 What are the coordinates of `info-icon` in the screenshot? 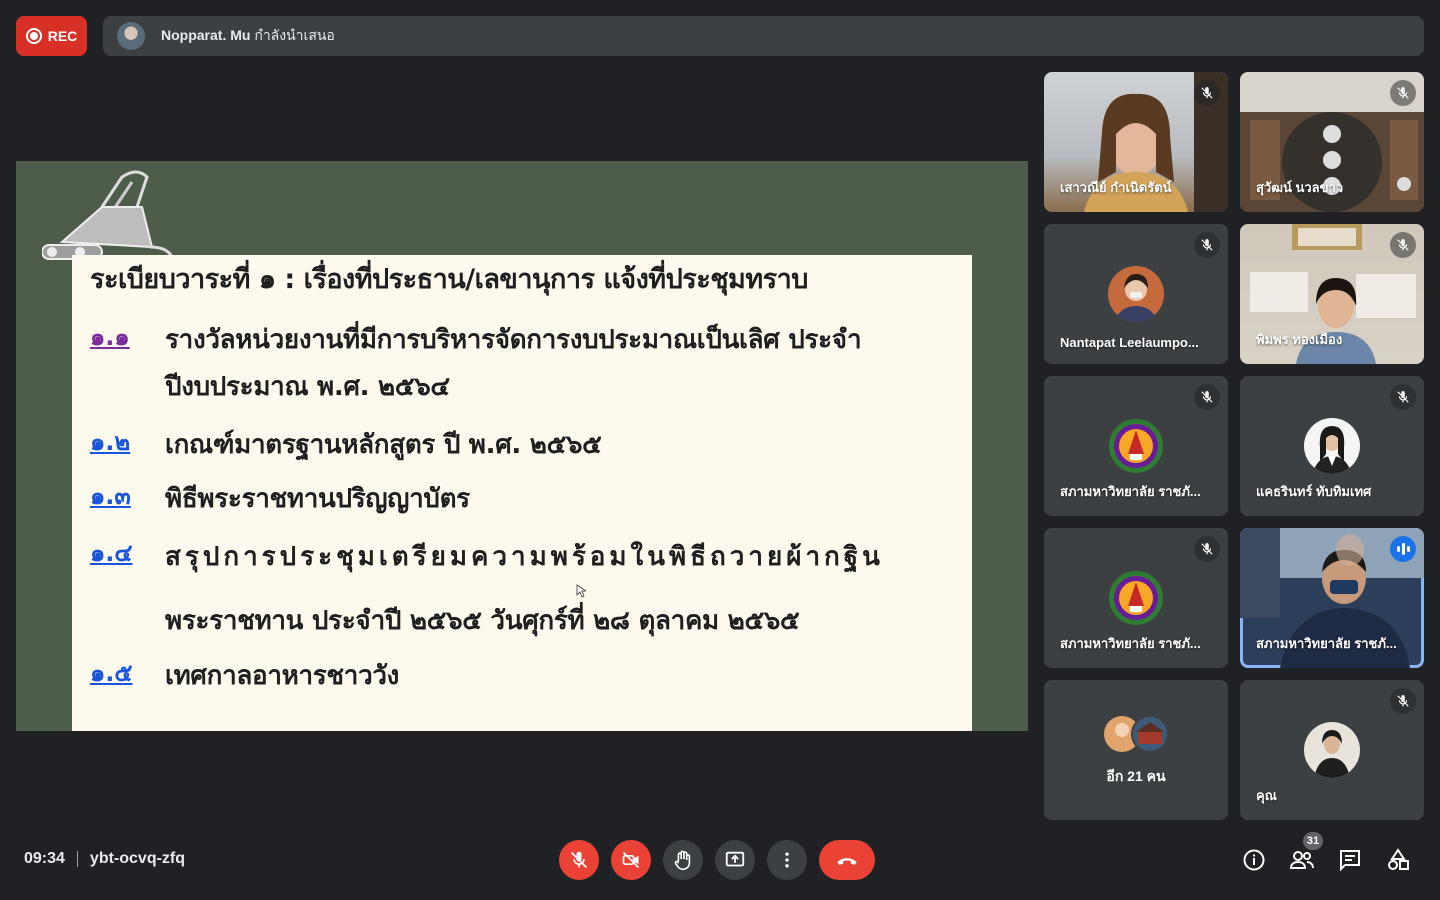 It's located at (1254, 860).